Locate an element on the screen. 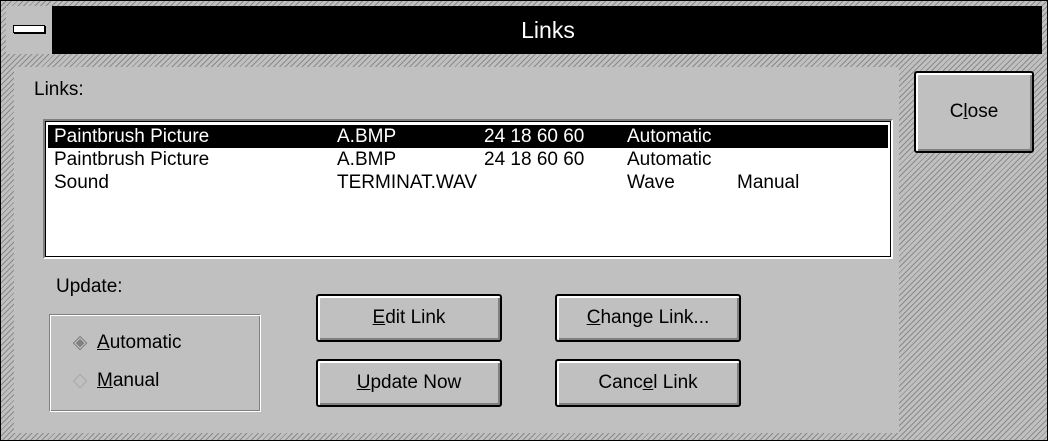 This screenshot has height=441, width=1048. window-title: Links is located at coordinates (548, 30).